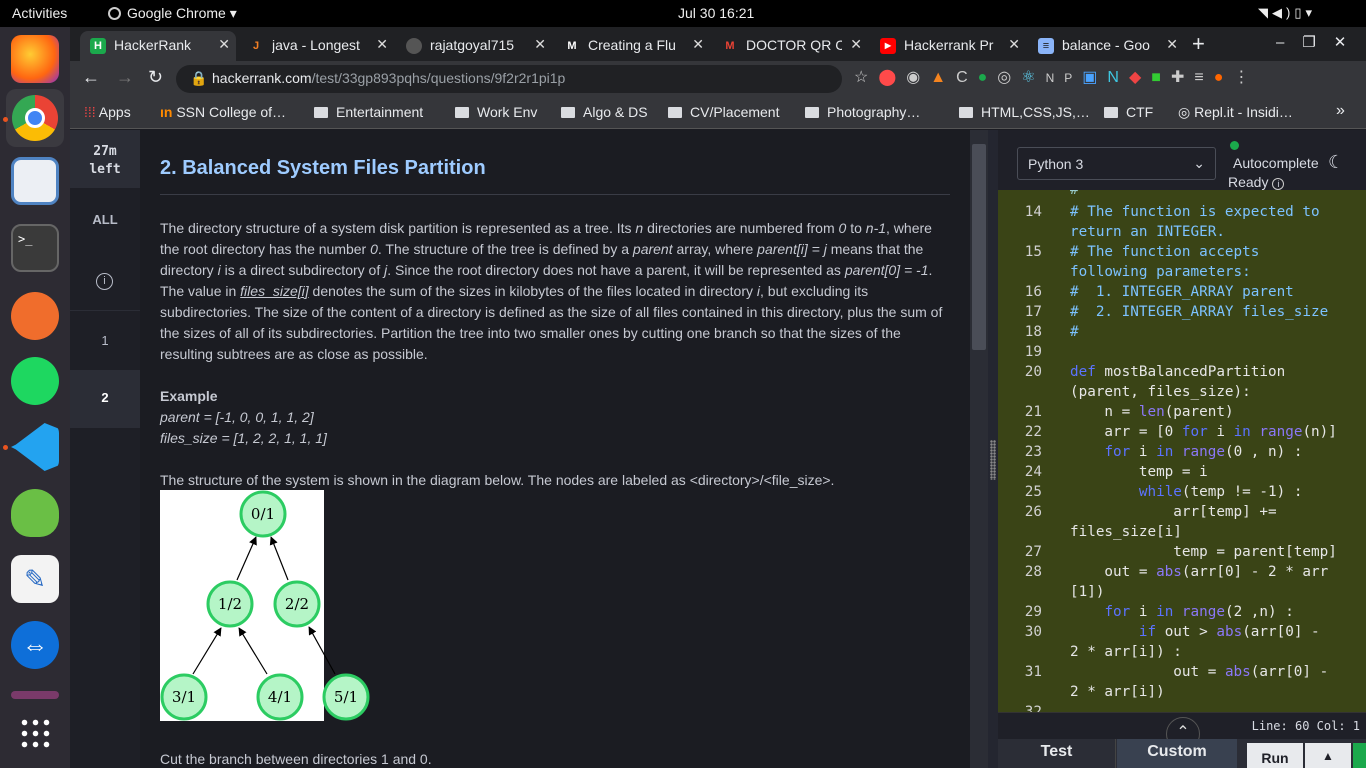 This screenshot has width=1366, height=768. Describe the element at coordinates (790, 46) in the screenshot. I see `tab-gmail: M DOCTOR QR C ✕` at that location.